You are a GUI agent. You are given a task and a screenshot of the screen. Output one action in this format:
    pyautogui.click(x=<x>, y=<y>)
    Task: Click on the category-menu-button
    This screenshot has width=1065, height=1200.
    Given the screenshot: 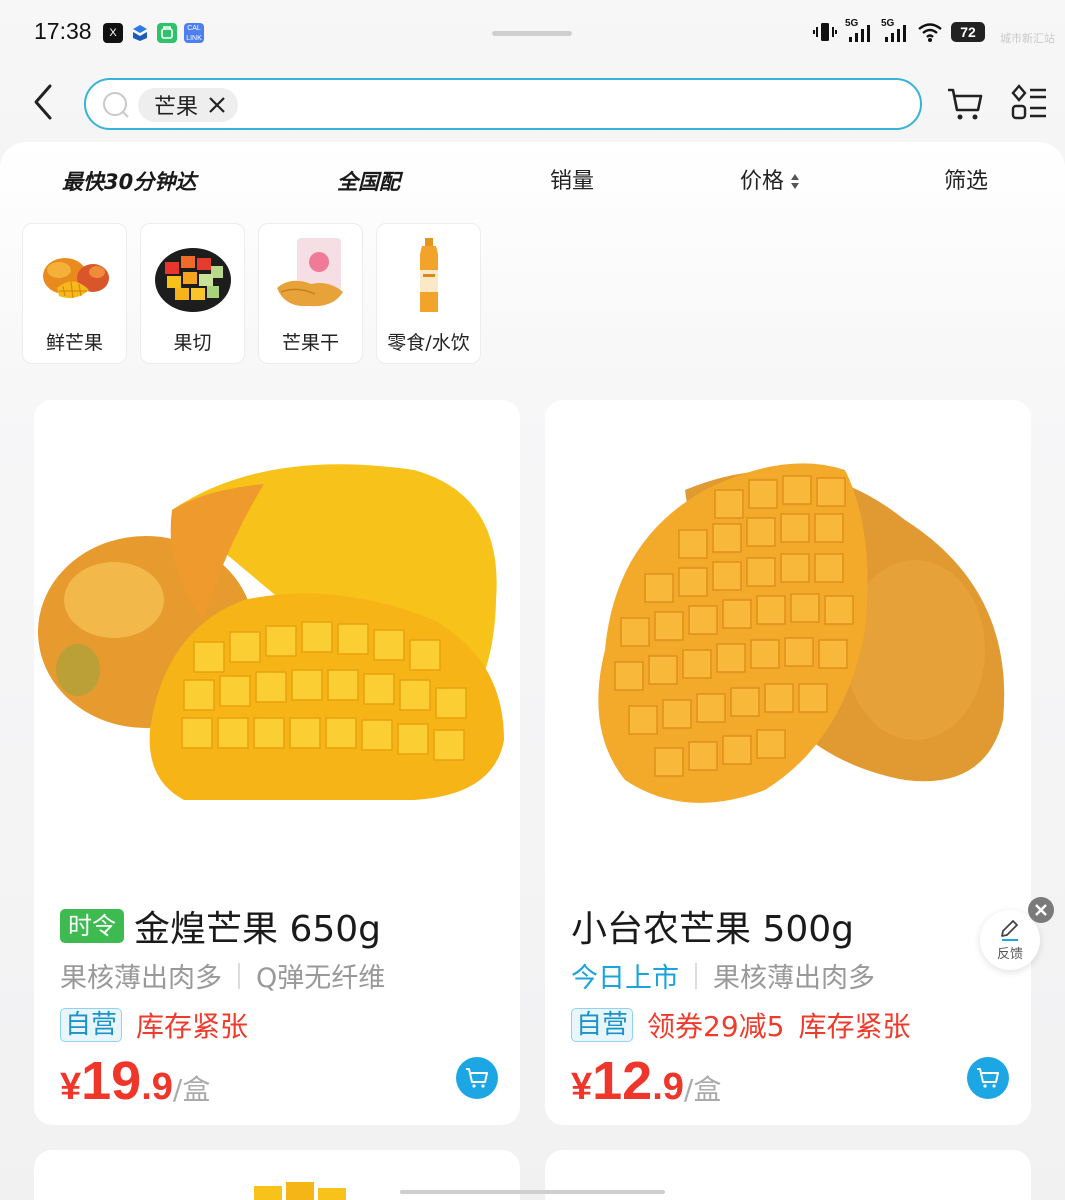 What is the action you would take?
    pyautogui.click(x=1029, y=103)
    